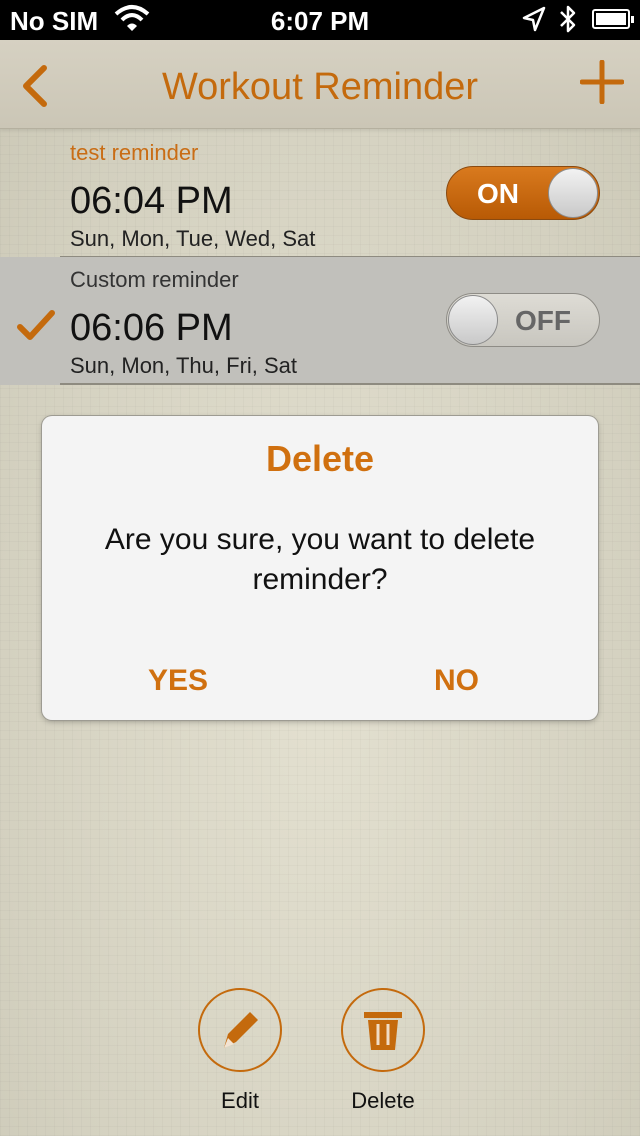 Image resolution: width=640 pixels, height=1136 pixels. I want to click on delete-label: Delete, so click(383, 1100).